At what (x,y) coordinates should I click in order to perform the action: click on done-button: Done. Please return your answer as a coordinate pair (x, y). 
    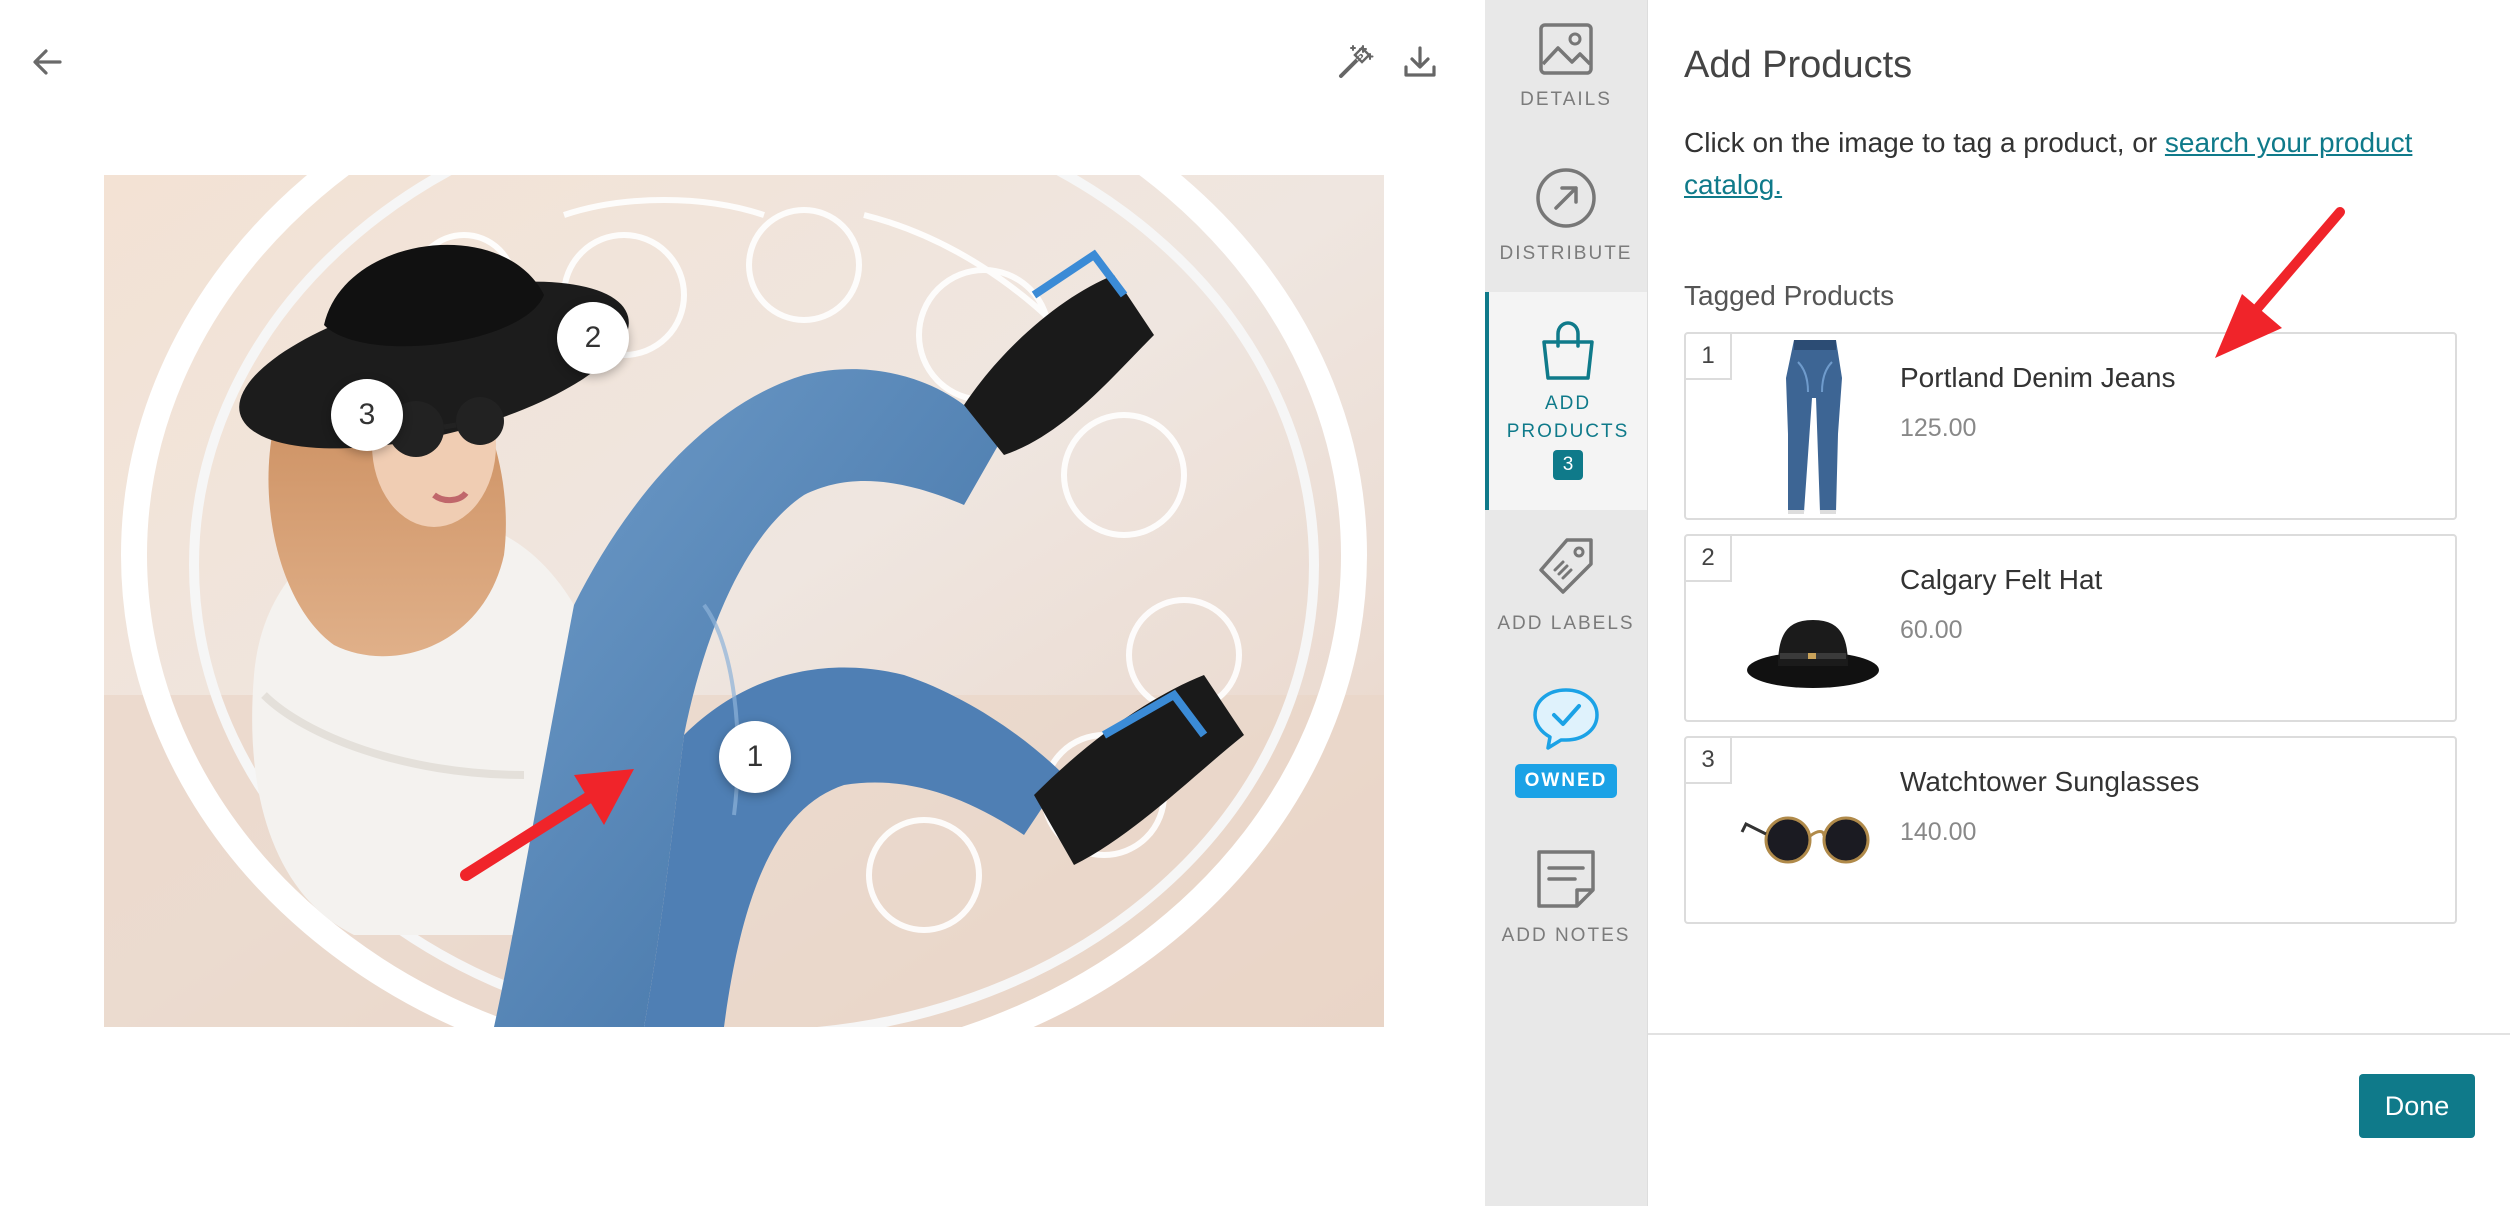
    Looking at the image, I should click on (2417, 1106).